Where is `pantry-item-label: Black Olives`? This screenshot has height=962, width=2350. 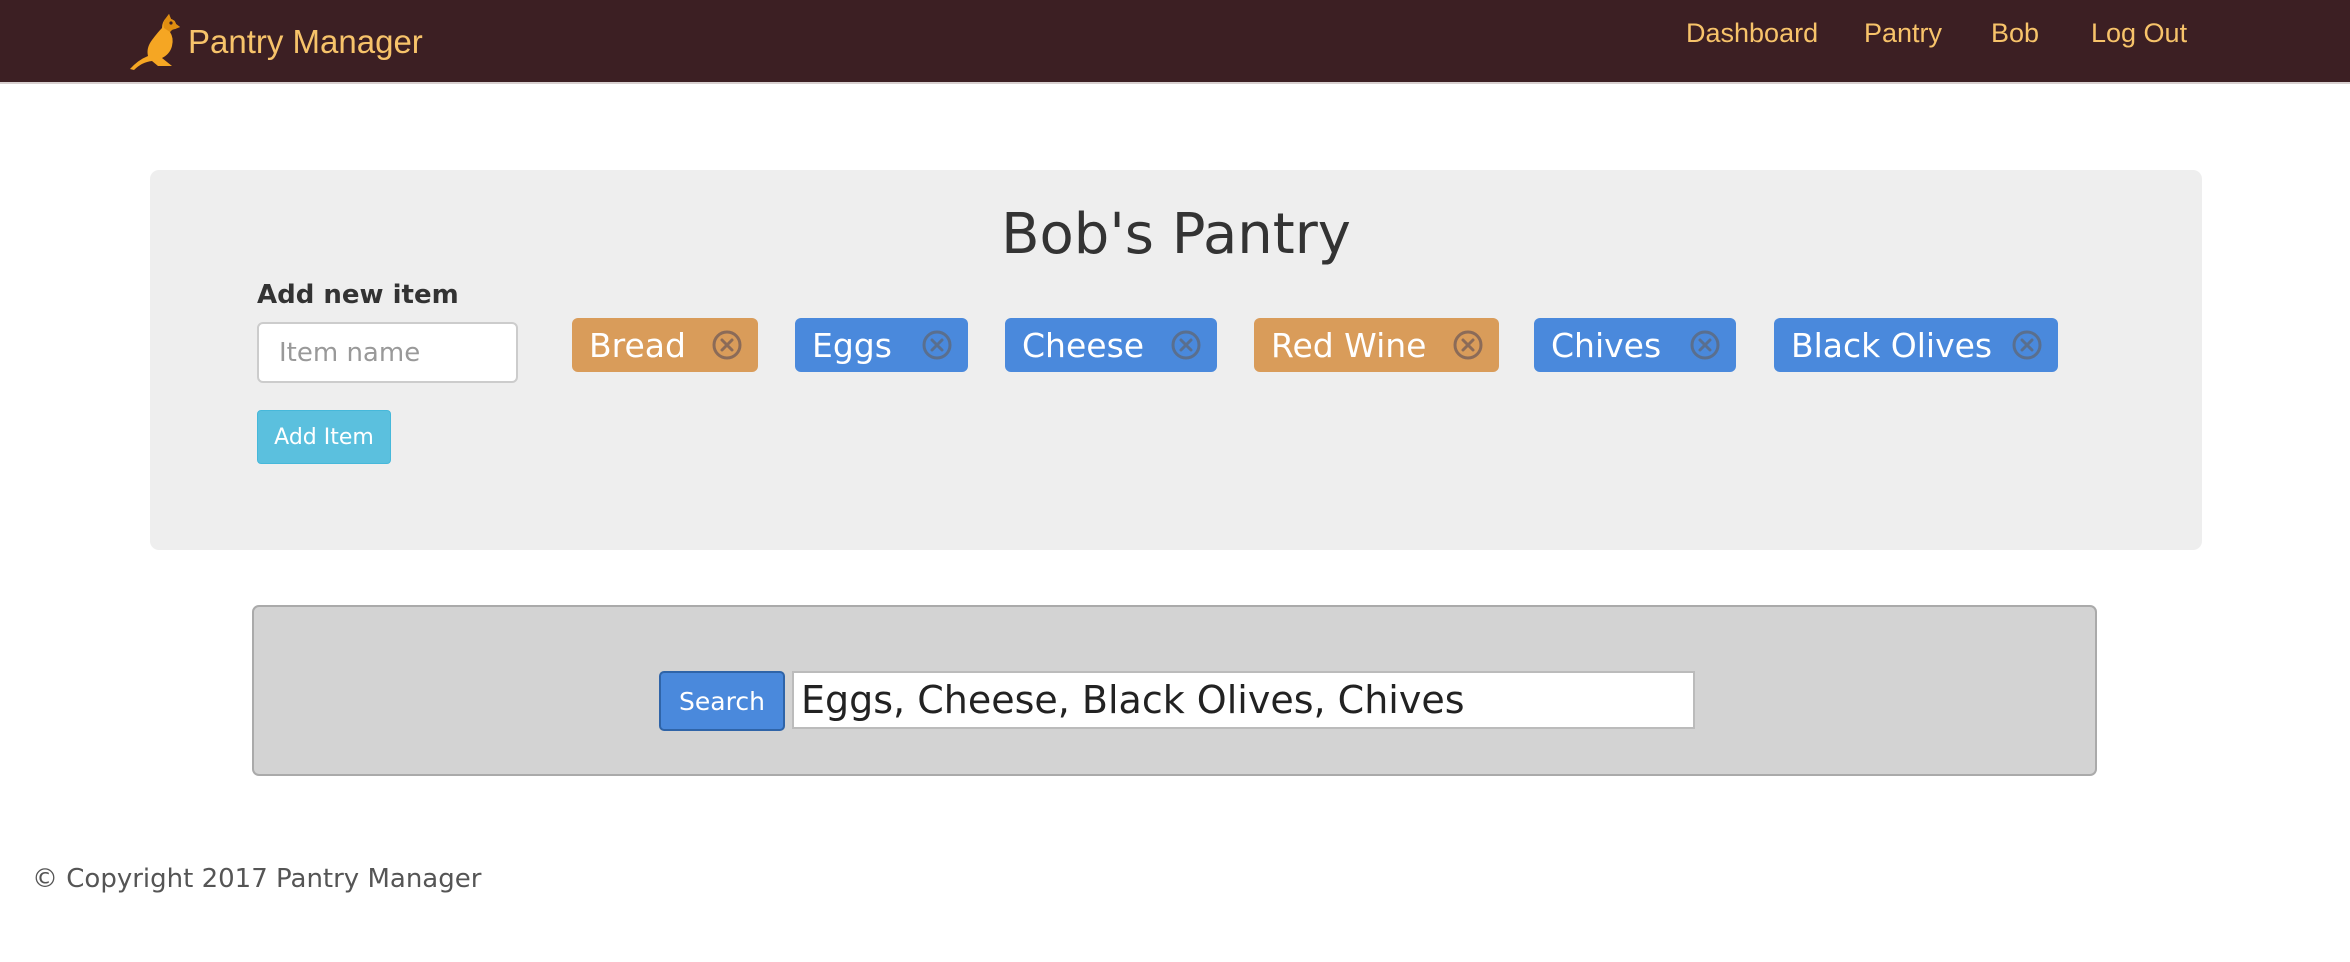
pantry-item-label: Black Olives is located at coordinates (1892, 345).